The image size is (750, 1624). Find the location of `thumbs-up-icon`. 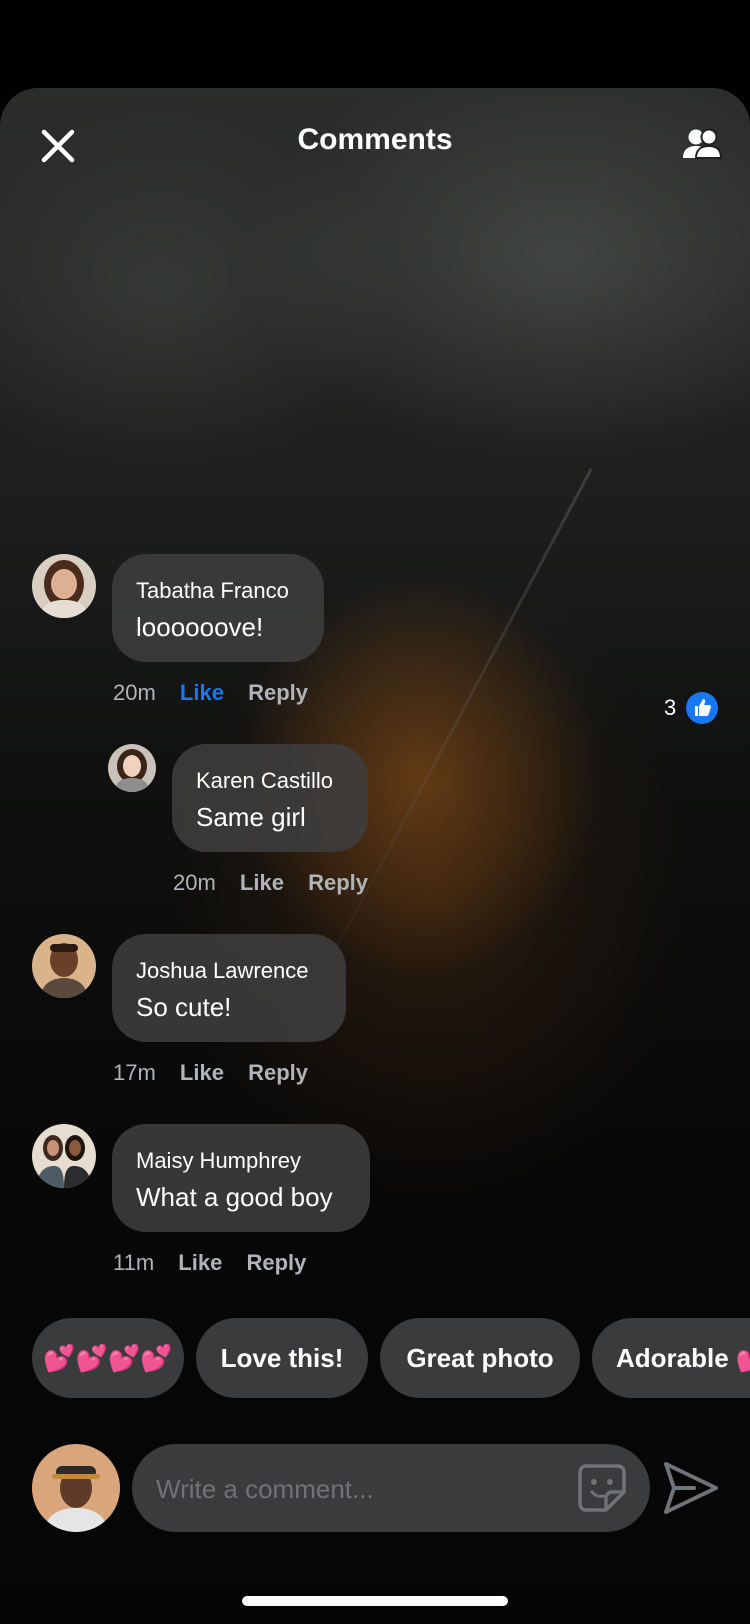

thumbs-up-icon is located at coordinates (702, 708).